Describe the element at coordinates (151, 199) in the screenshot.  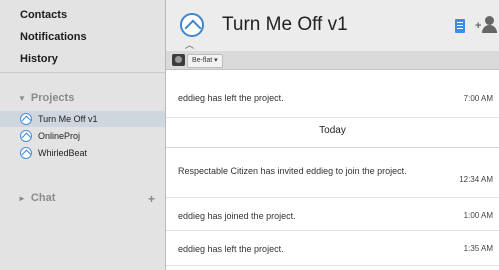
I see `add-chat-button: +` at that location.